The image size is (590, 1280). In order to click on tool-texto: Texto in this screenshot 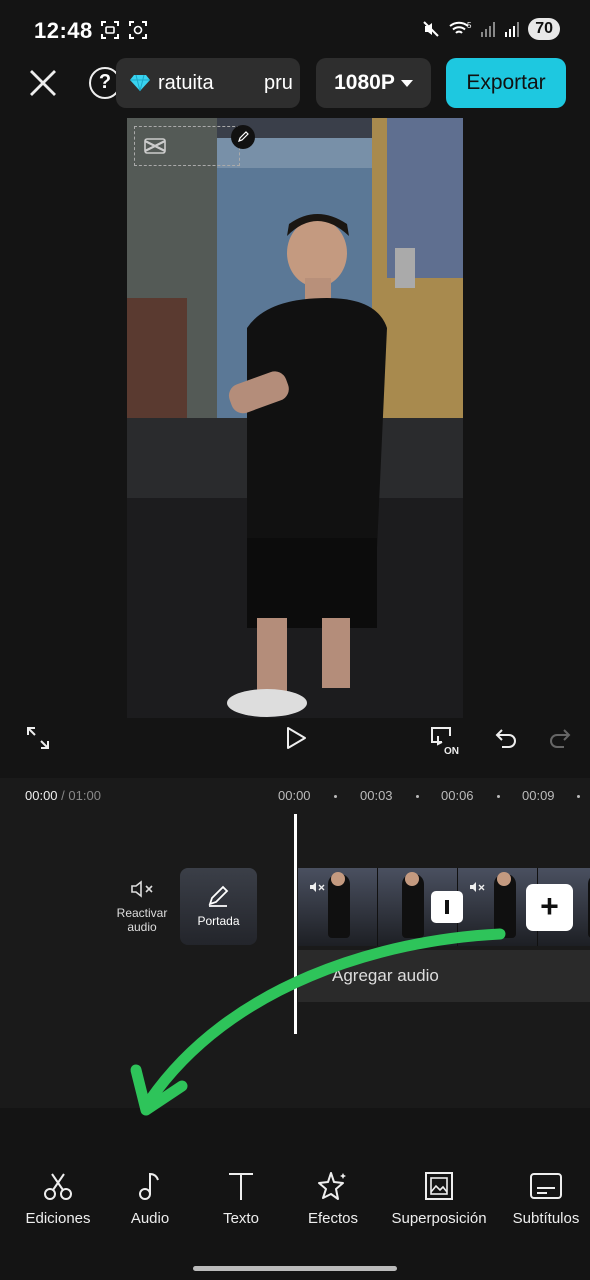, I will do `click(241, 1198)`.